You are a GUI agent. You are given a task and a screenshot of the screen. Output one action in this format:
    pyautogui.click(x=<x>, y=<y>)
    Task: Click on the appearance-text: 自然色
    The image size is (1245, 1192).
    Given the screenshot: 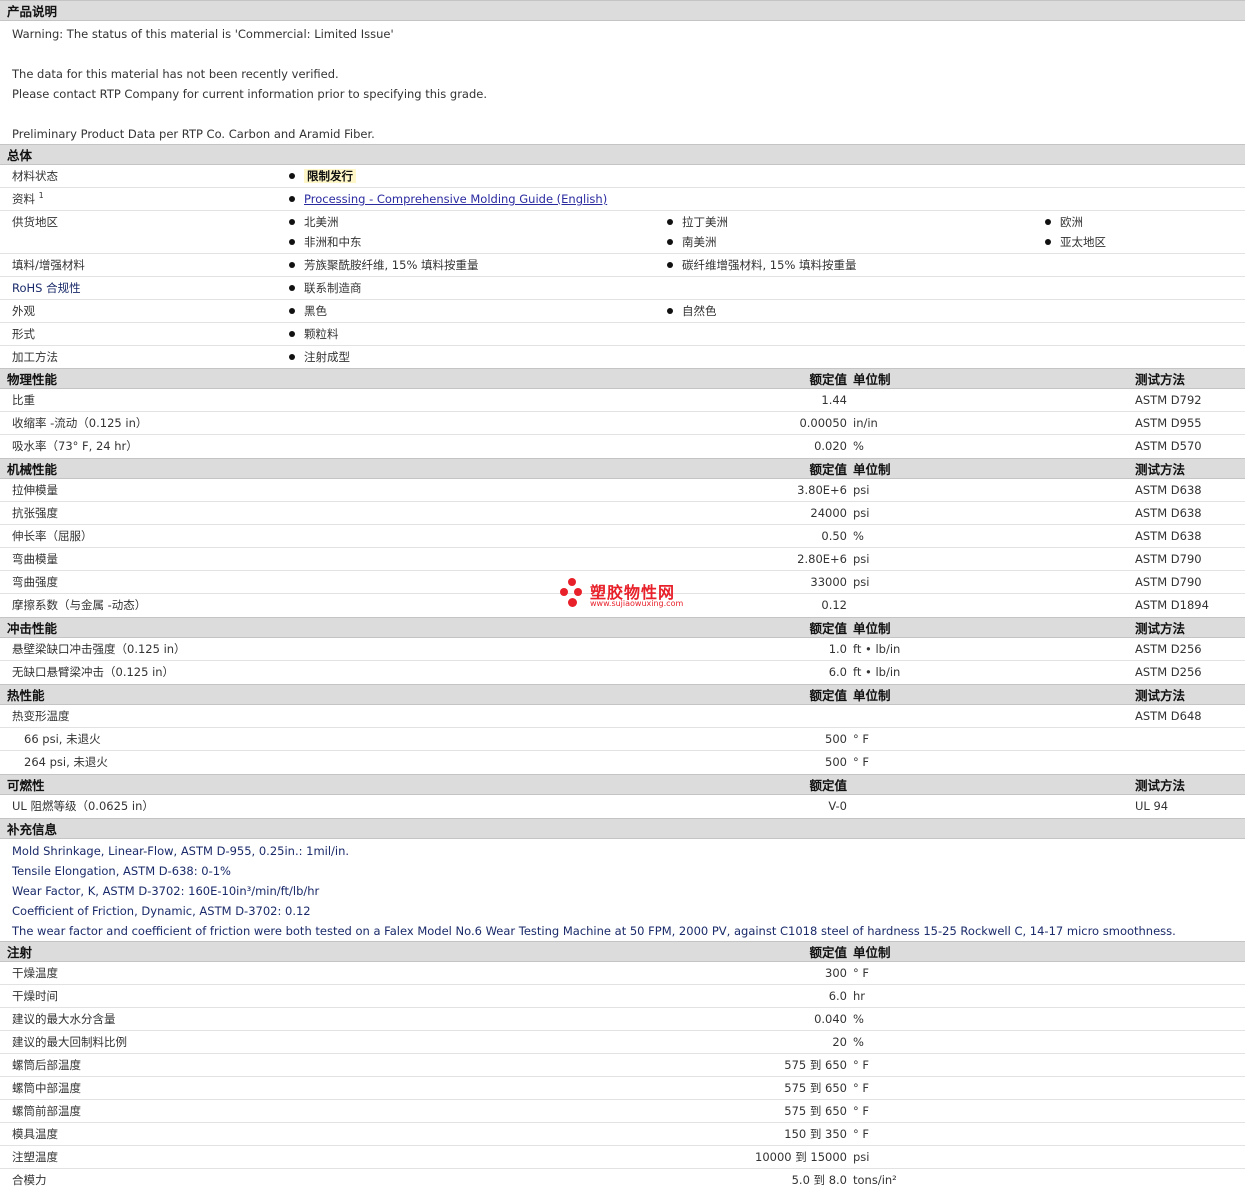 What is the action you would take?
    pyautogui.click(x=699, y=311)
    